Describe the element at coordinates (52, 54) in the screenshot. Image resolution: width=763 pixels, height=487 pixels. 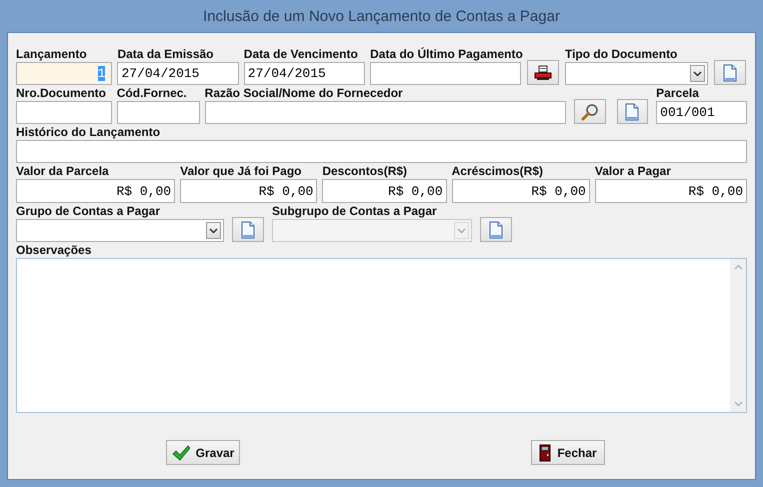
I see `field-label: Lançamento` at that location.